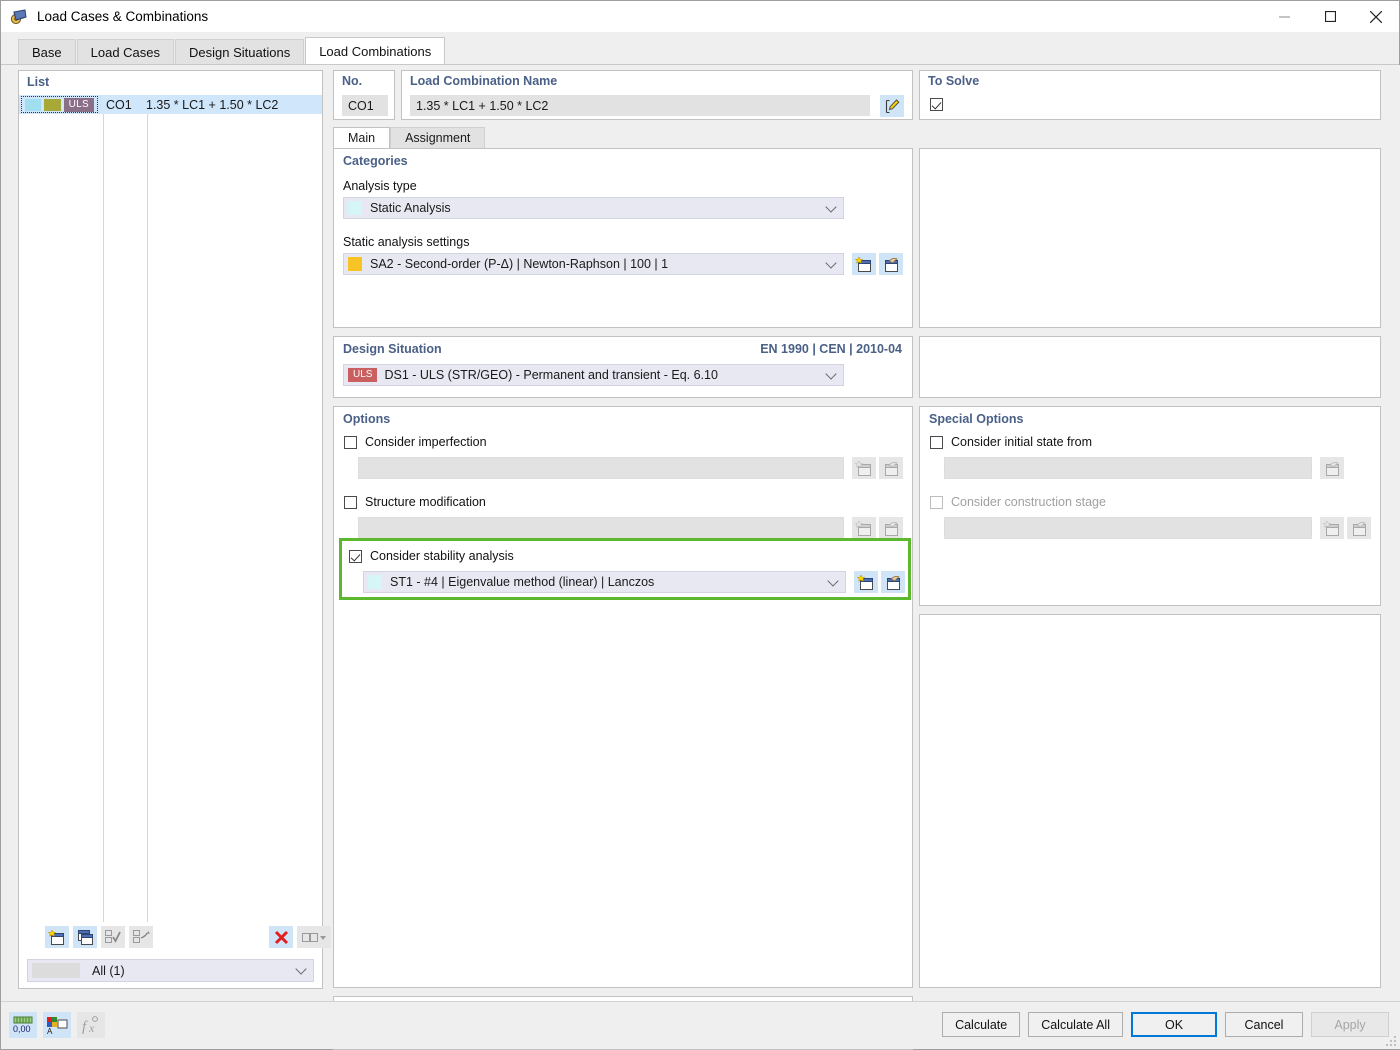 Image resolution: width=1400 pixels, height=1050 pixels. What do you see at coordinates (1128, 528) in the screenshot?
I see `construction-stage-input` at bounding box center [1128, 528].